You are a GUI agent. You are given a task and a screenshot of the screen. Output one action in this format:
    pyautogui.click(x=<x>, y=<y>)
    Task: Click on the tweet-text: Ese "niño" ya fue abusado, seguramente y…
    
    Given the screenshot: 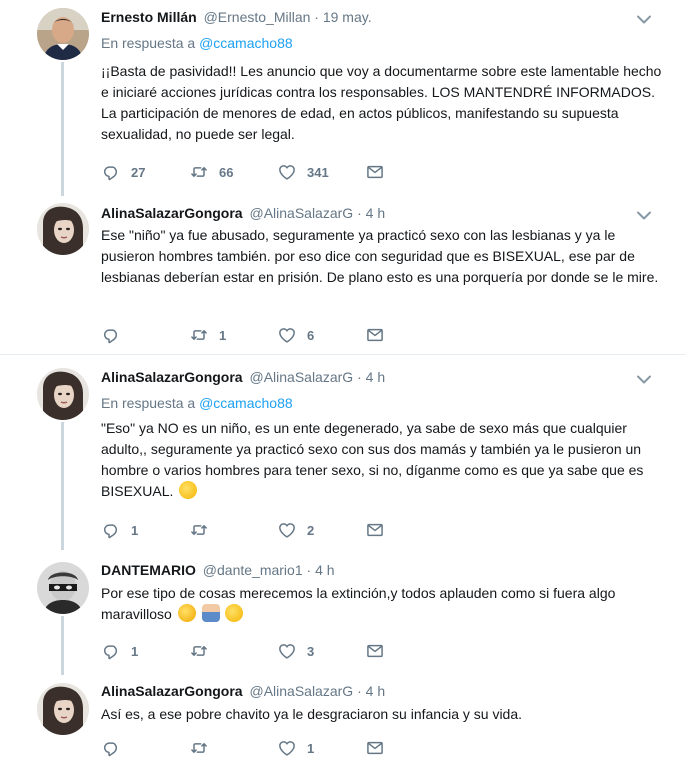 What is the action you would take?
    pyautogui.click(x=380, y=256)
    